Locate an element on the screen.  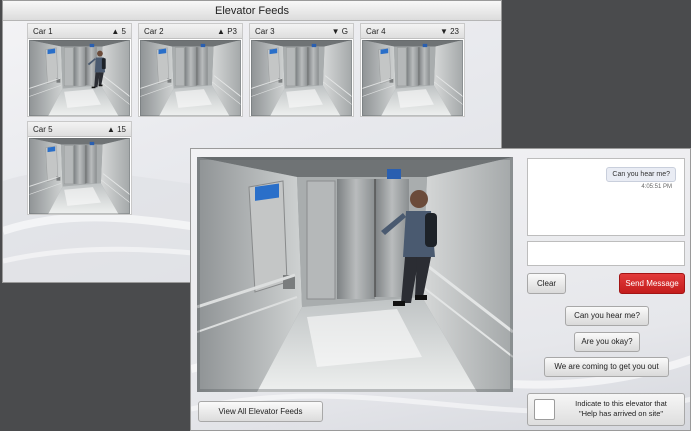
floor-label: 15 is located at coordinates (121, 129).